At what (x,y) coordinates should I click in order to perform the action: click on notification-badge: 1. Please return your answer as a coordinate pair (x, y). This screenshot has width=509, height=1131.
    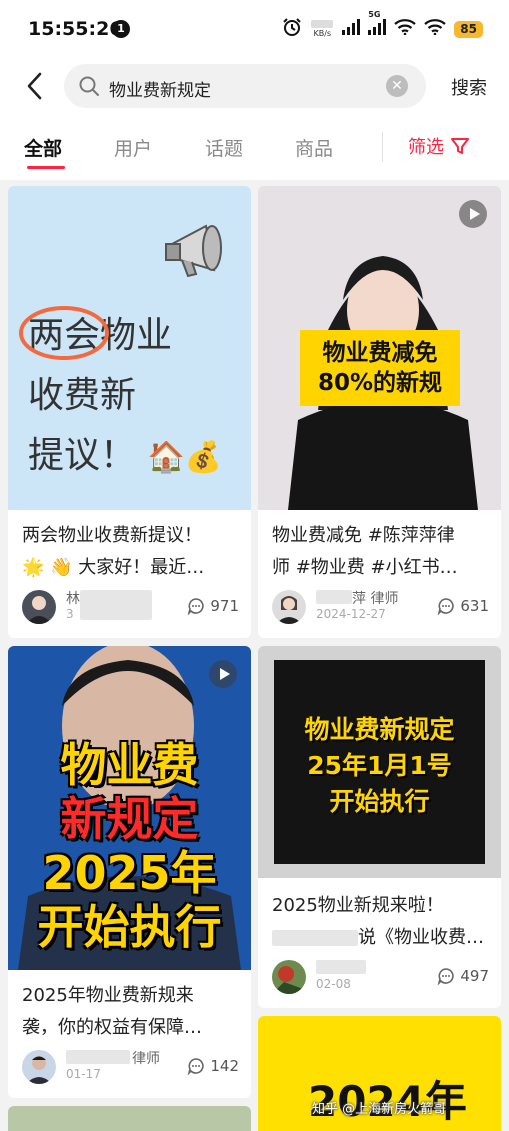
    Looking at the image, I should click on (121, 29).